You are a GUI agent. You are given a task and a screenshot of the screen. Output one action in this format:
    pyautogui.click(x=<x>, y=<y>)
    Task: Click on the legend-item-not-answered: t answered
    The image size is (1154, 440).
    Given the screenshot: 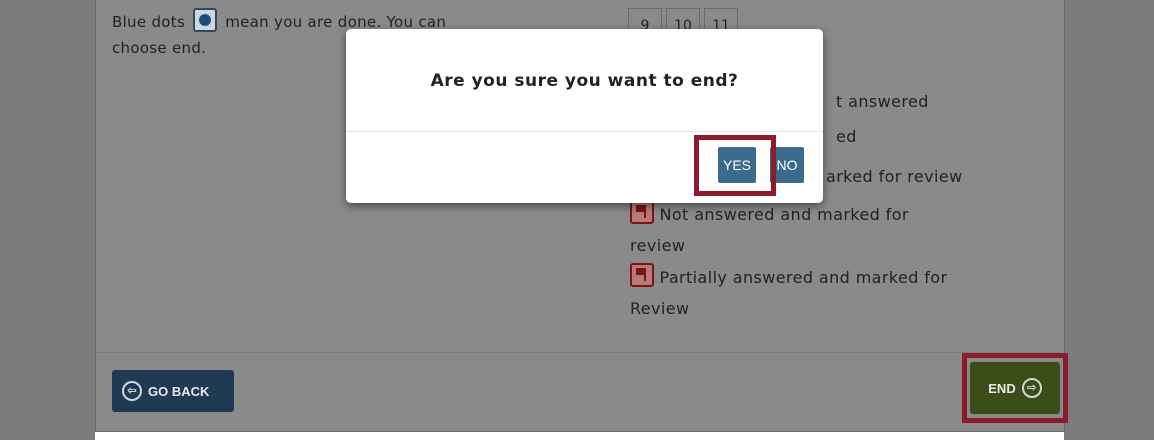 What is the action you would take?
    pyautogui.click(x=882, y=101)
    